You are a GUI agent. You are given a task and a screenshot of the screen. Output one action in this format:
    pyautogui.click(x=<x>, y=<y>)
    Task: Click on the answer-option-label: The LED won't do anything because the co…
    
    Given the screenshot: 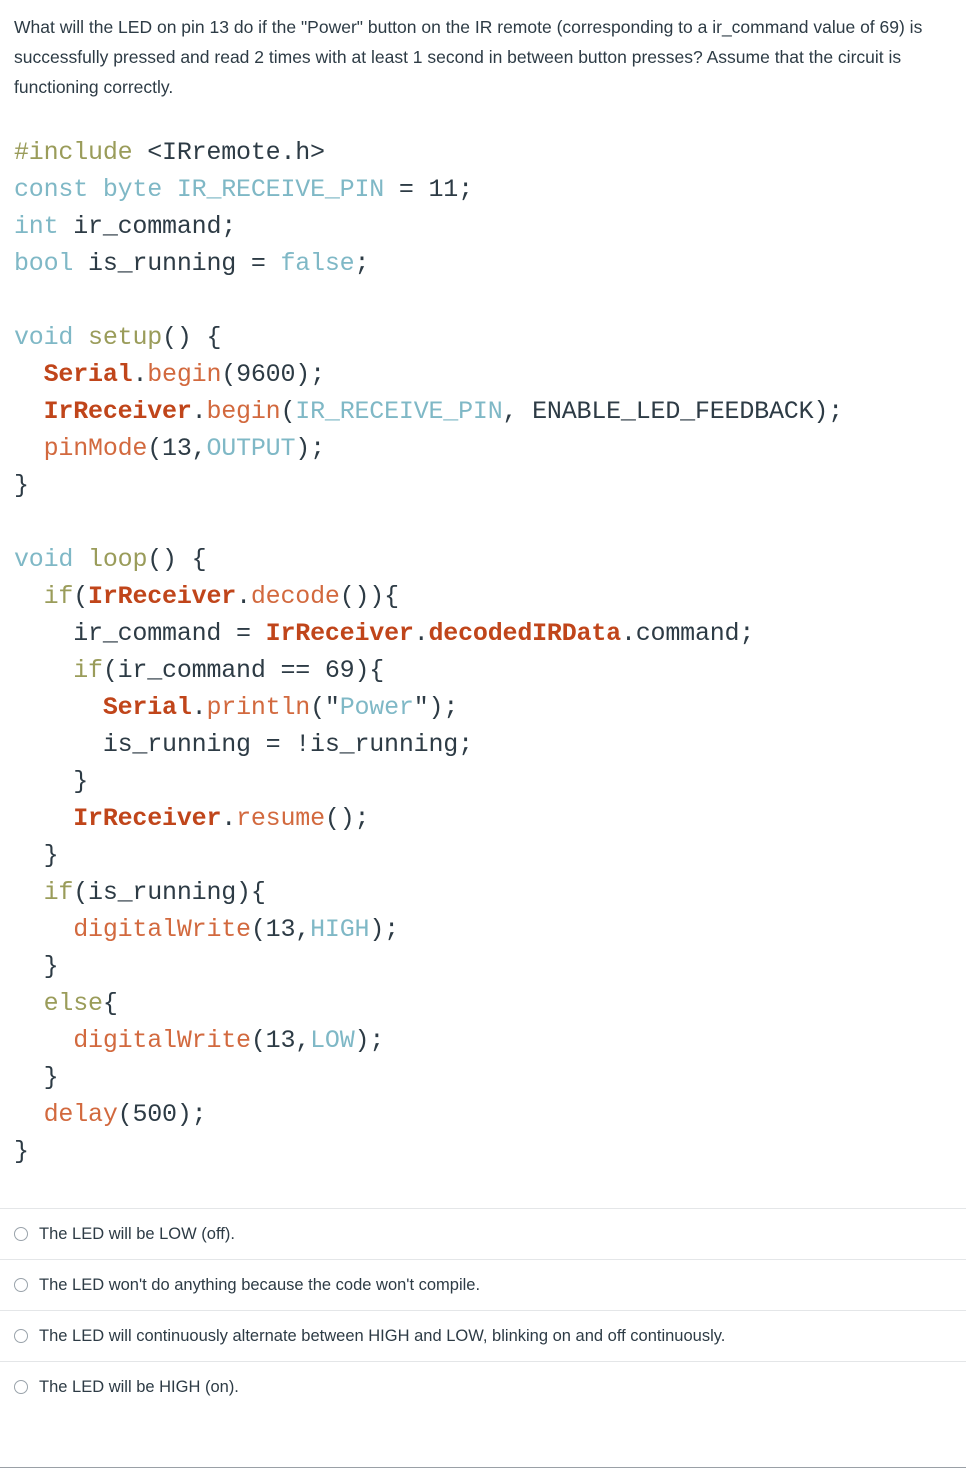 What is the action you would take?
    pyautogui.click(x=260, y=1285)
    